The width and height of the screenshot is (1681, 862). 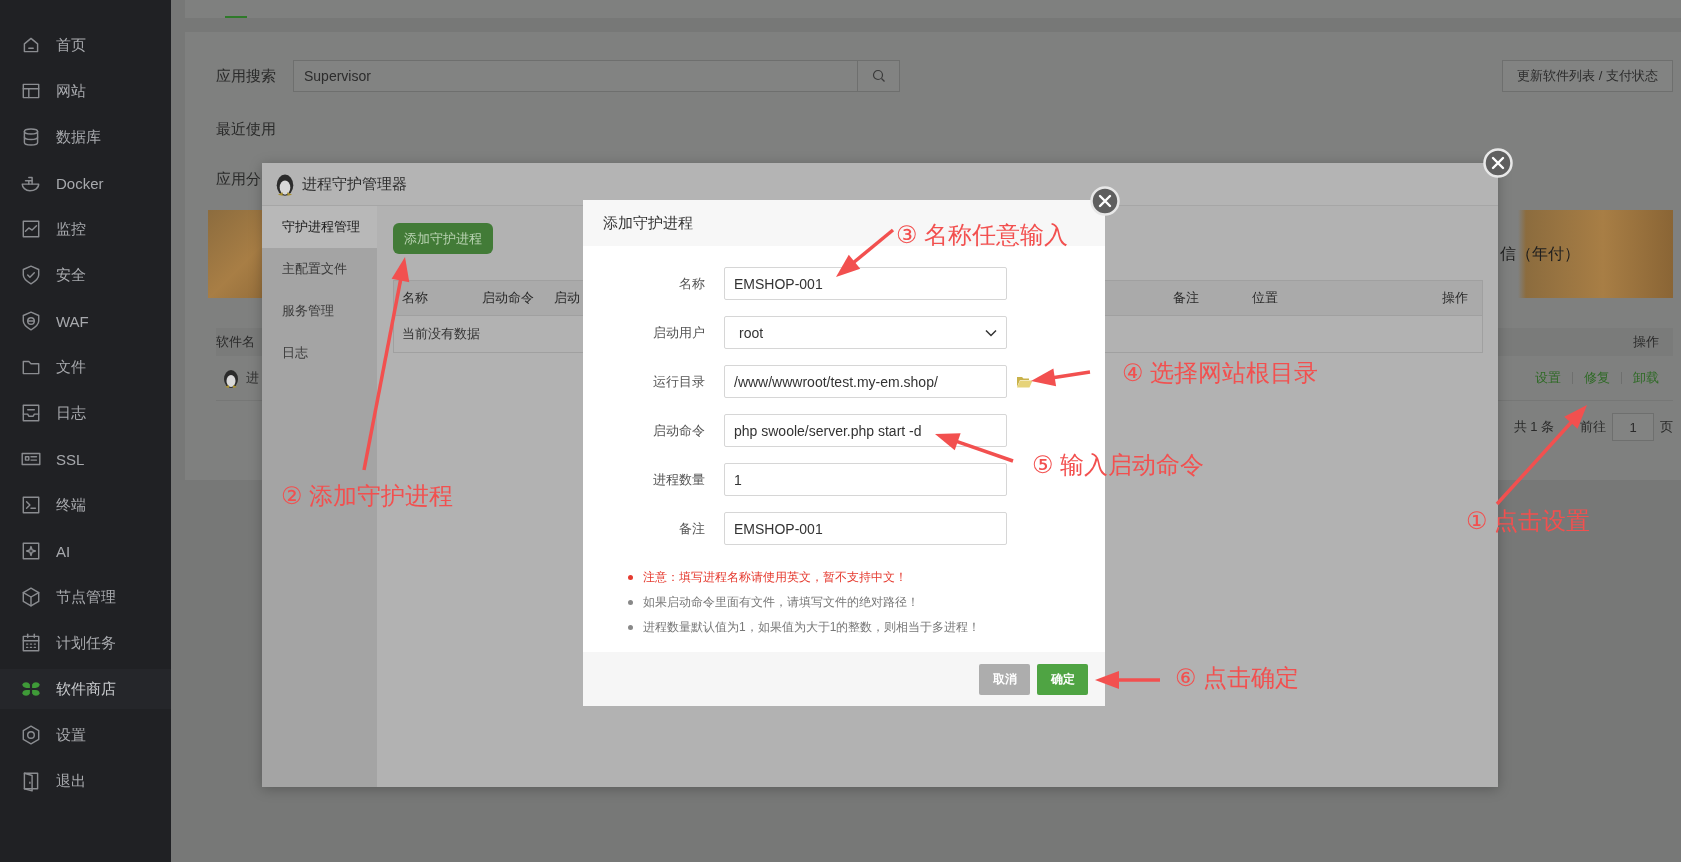 What do you see at coordinates (1666, 427) in the screenshot?
I see `page-label: 页` at bounding box center [1666, 427].